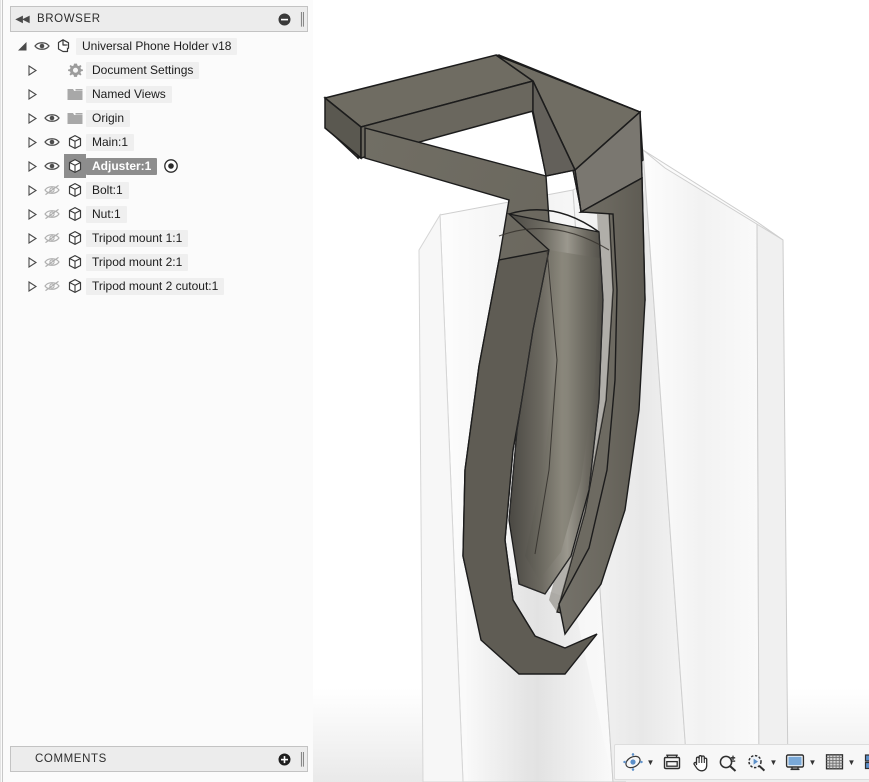  I want to click on panel-divider, so click(2, 391).